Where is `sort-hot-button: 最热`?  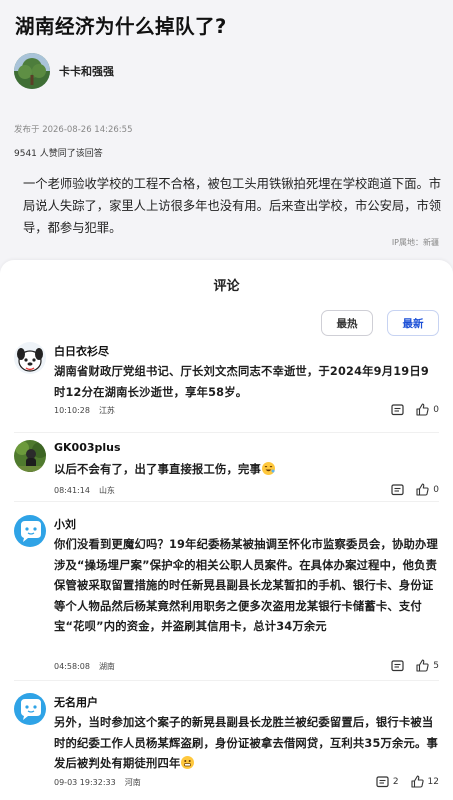
sort-hot-button: 最热 is located at coordinates (347, 323).